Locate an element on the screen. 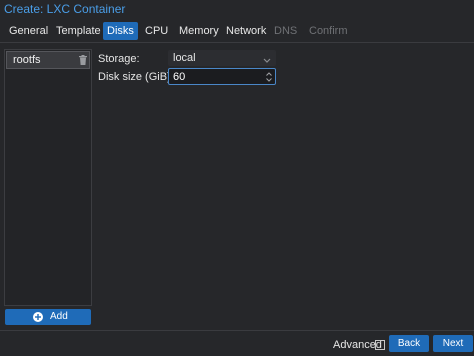 The image size is (474, 356). disk-item-rootfs: rootfs is located at coordinates (48, 60).